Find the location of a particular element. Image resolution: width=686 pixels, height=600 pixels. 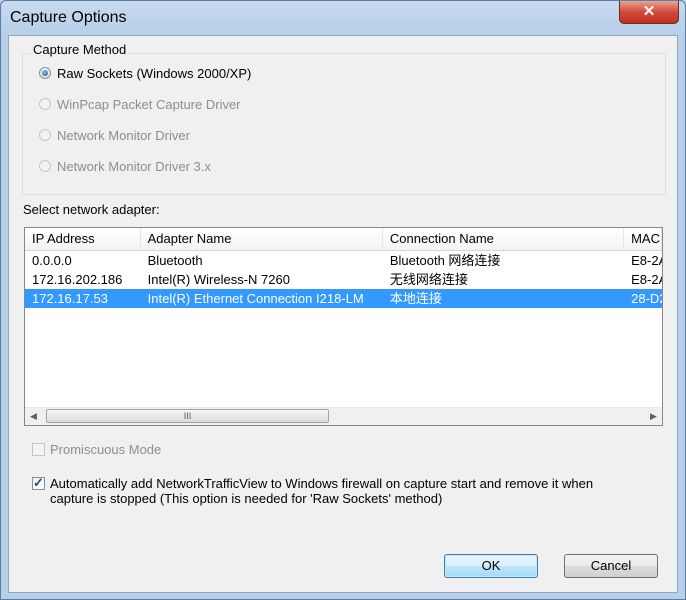

capture-method-legend: Capture Method is located at coordinates (80, 49).